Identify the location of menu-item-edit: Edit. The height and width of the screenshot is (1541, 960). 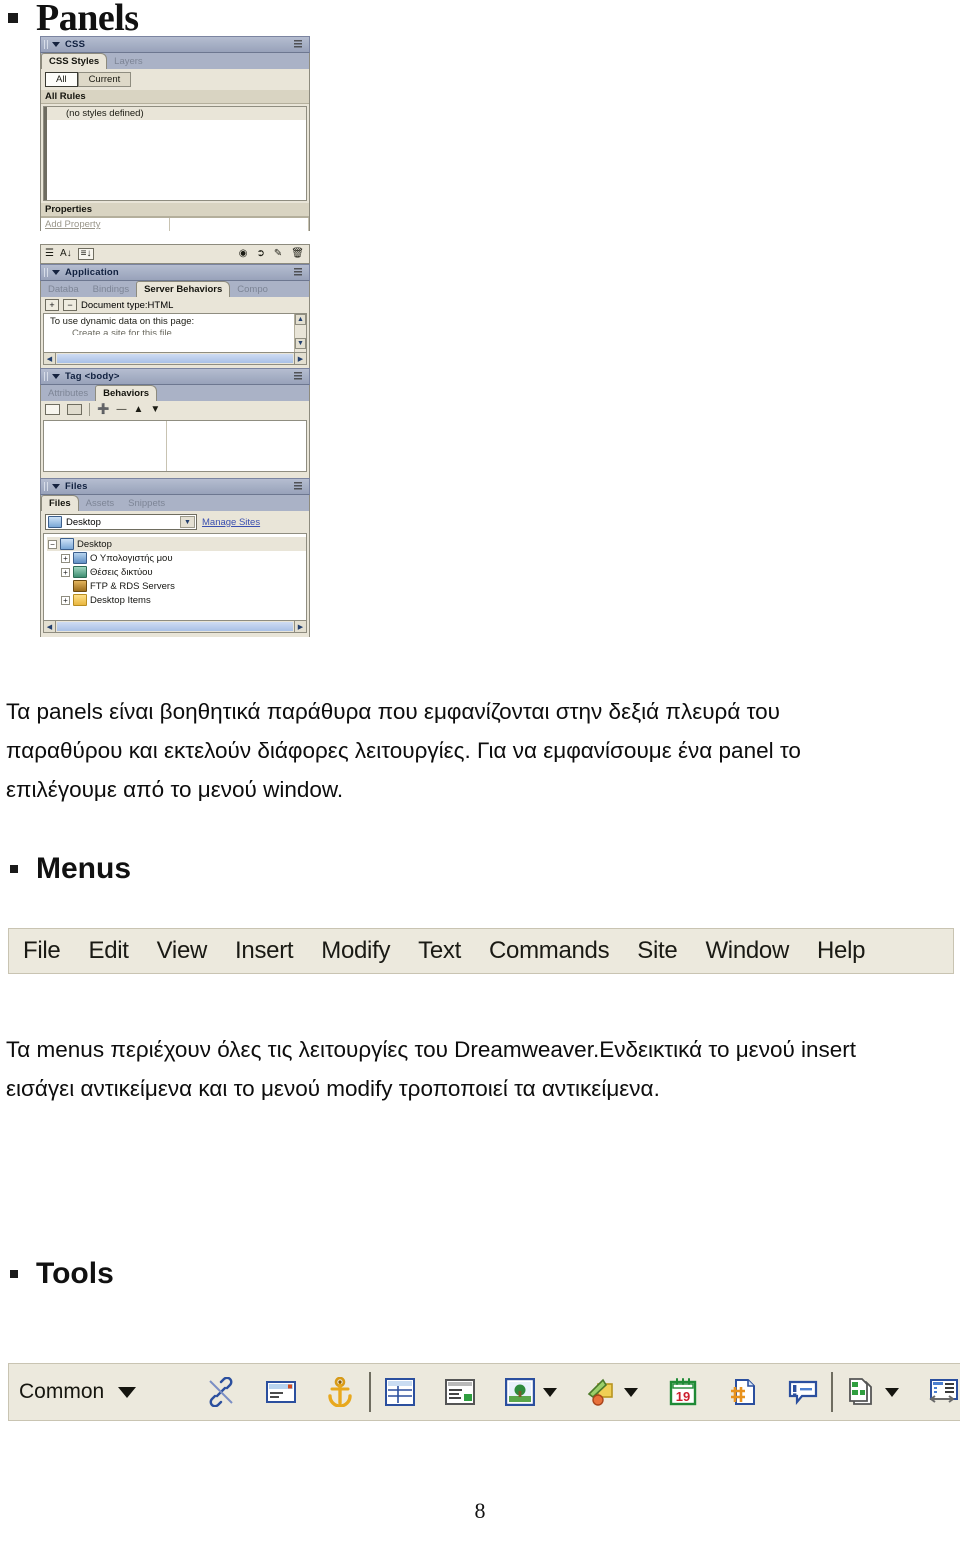
(108, 951).